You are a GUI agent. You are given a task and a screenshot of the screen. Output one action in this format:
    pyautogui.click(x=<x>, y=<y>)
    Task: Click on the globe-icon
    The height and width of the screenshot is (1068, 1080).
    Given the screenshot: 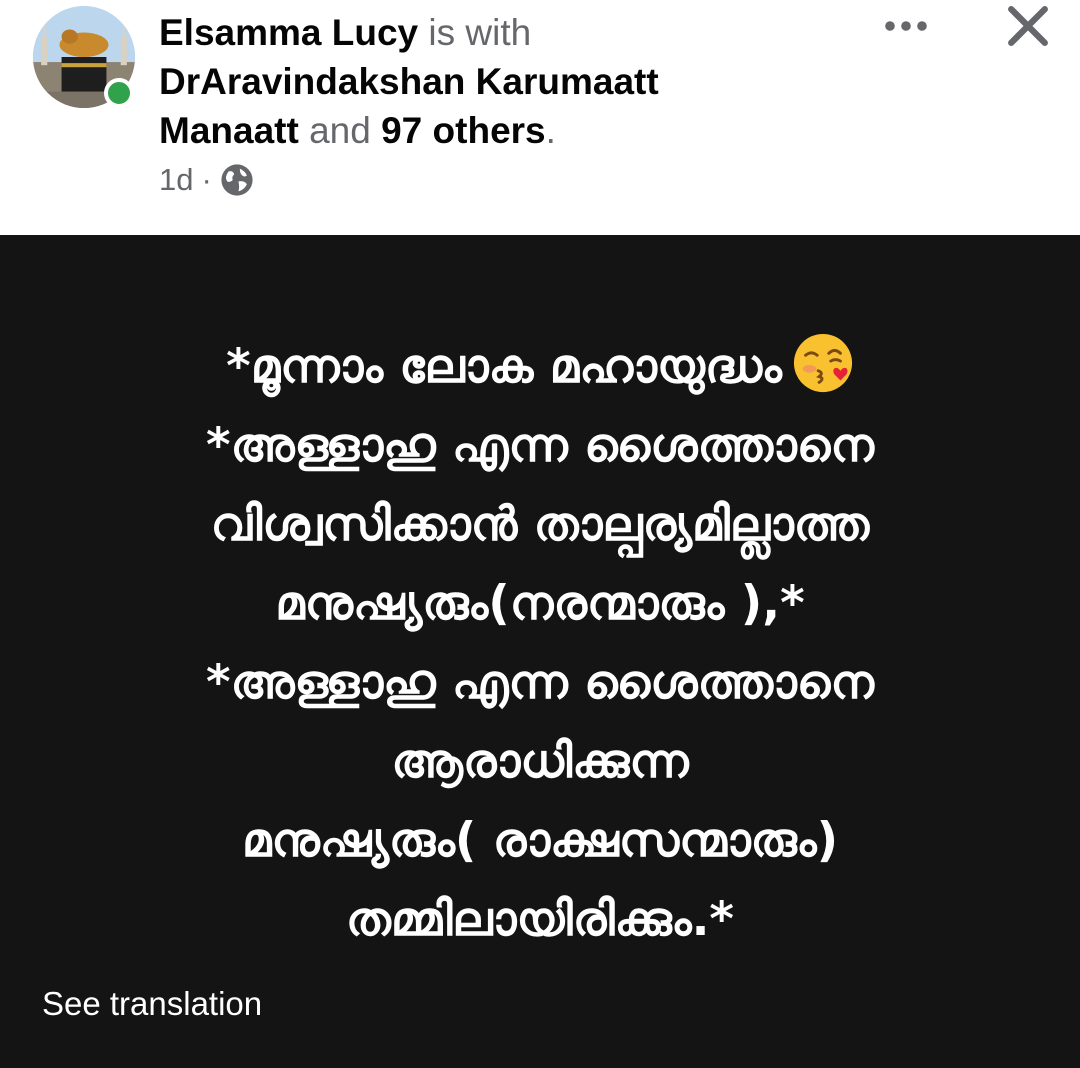 What is the action you would take?
    pyautogui.click(x=237, y=180)
    